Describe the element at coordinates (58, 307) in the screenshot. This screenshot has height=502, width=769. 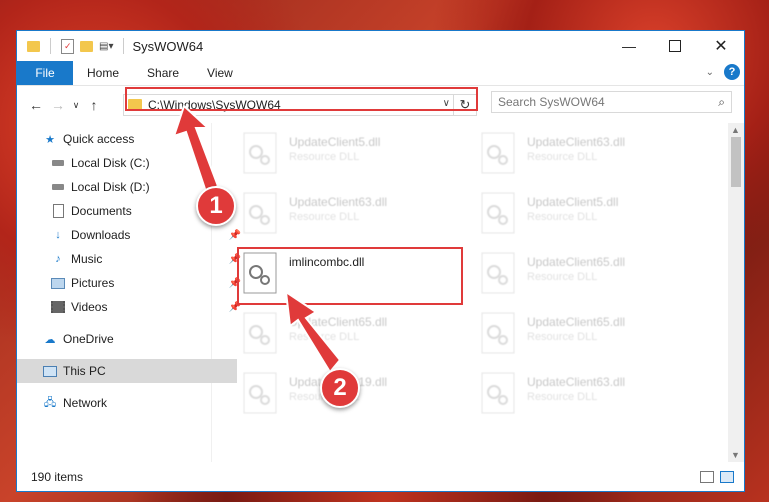
I see `videos-icon` at that location.